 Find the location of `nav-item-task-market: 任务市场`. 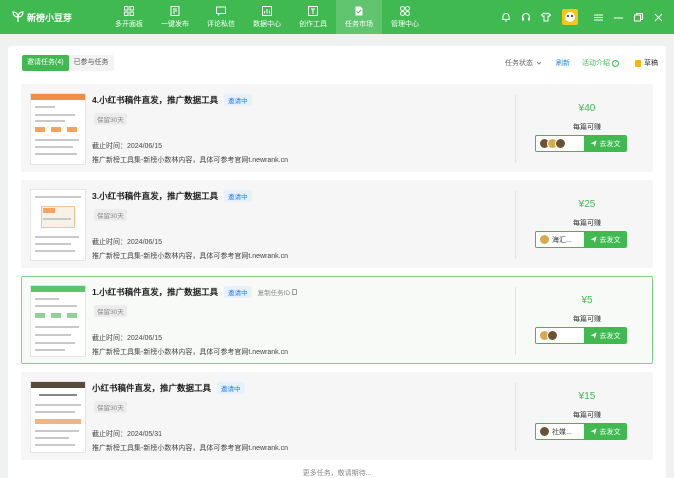

nav-item-task-market: 任务市场 is located at coordinates (359, 17).